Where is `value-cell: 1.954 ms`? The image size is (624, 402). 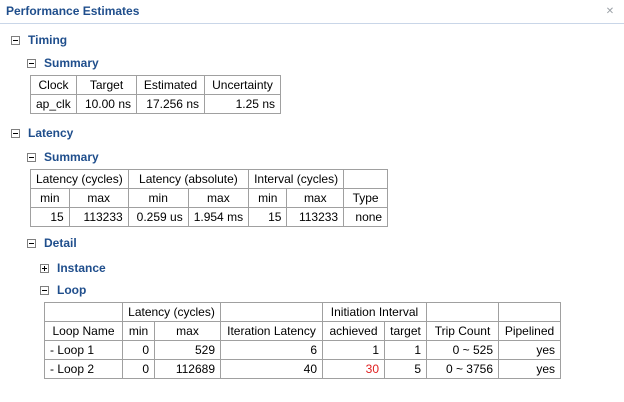
value-cell: 1.954 ms is located at coordinates (218, 217).